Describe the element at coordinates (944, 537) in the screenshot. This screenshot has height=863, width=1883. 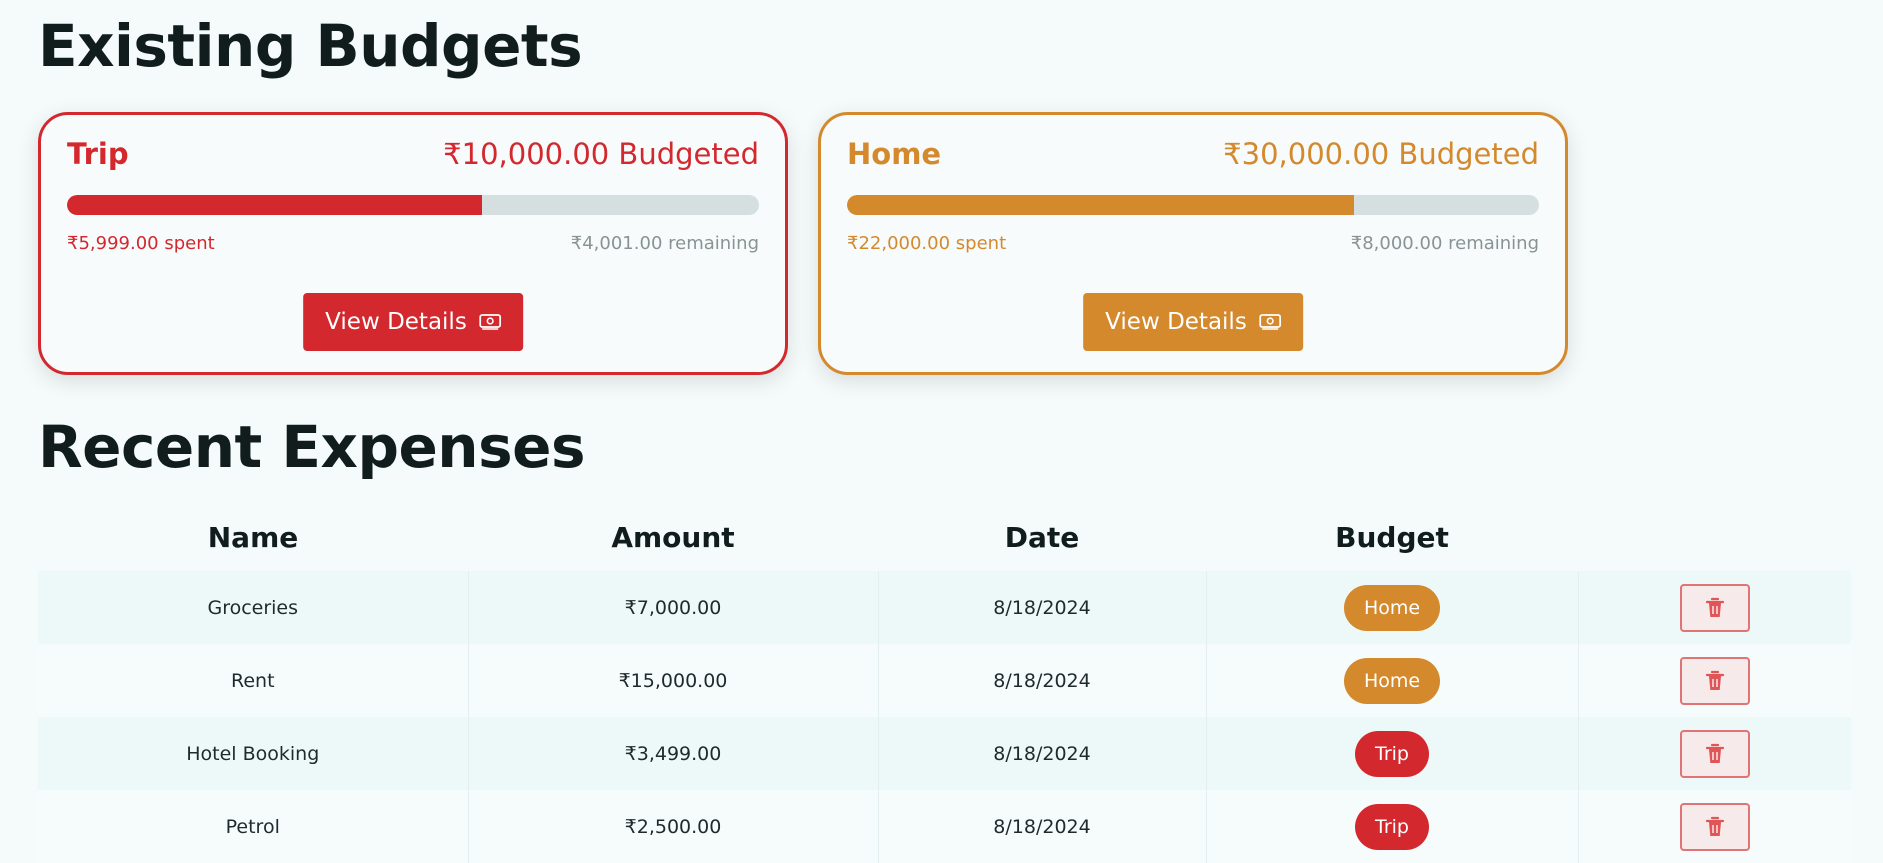
I see `table-header-row: Name Amount Date Budget` at that location.